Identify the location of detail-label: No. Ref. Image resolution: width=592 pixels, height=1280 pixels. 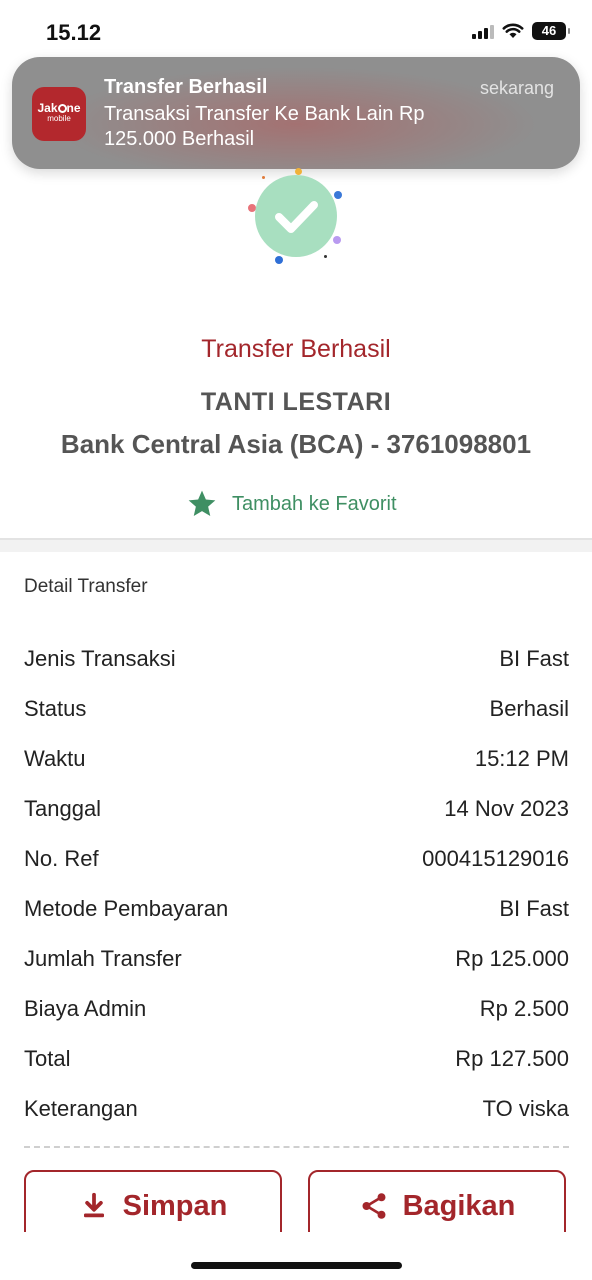
(61, 858).